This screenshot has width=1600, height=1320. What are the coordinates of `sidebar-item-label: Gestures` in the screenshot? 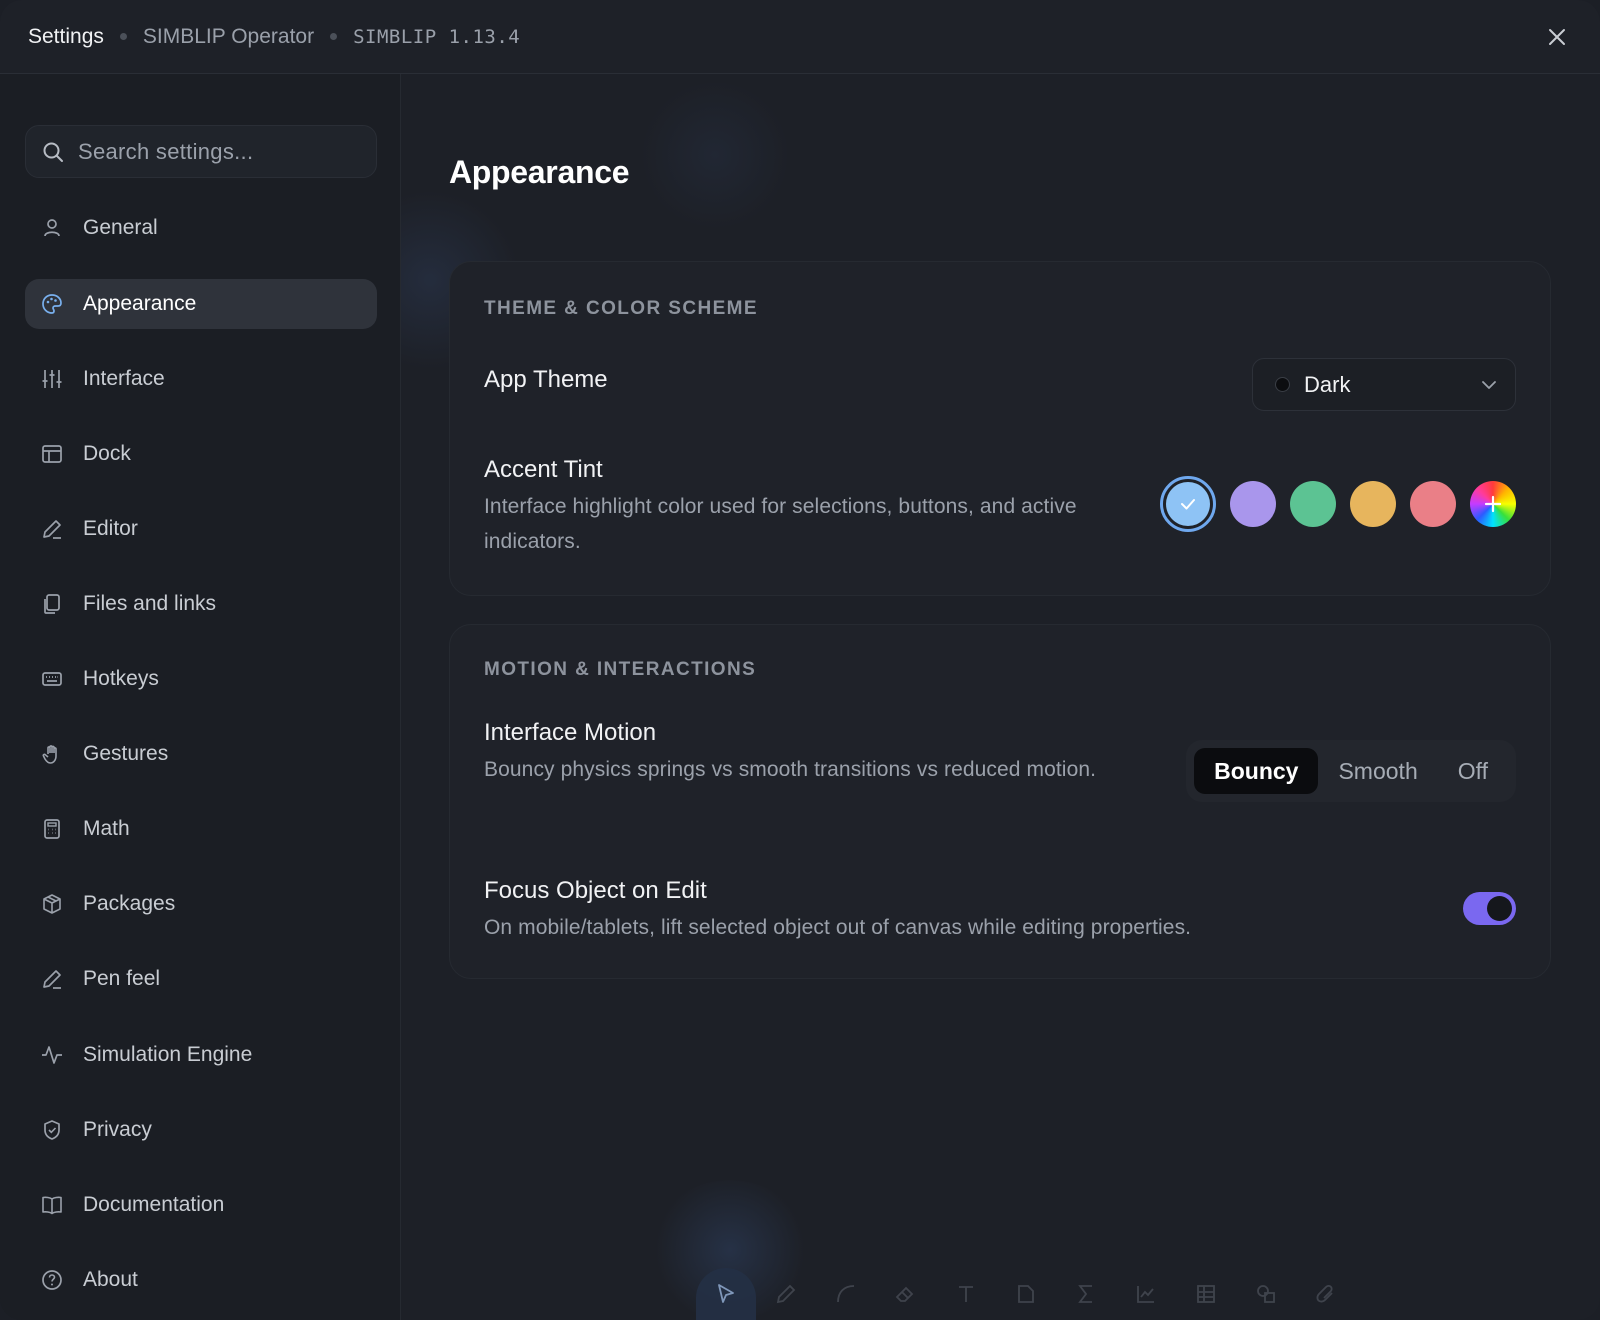 It's located at (126, 753).